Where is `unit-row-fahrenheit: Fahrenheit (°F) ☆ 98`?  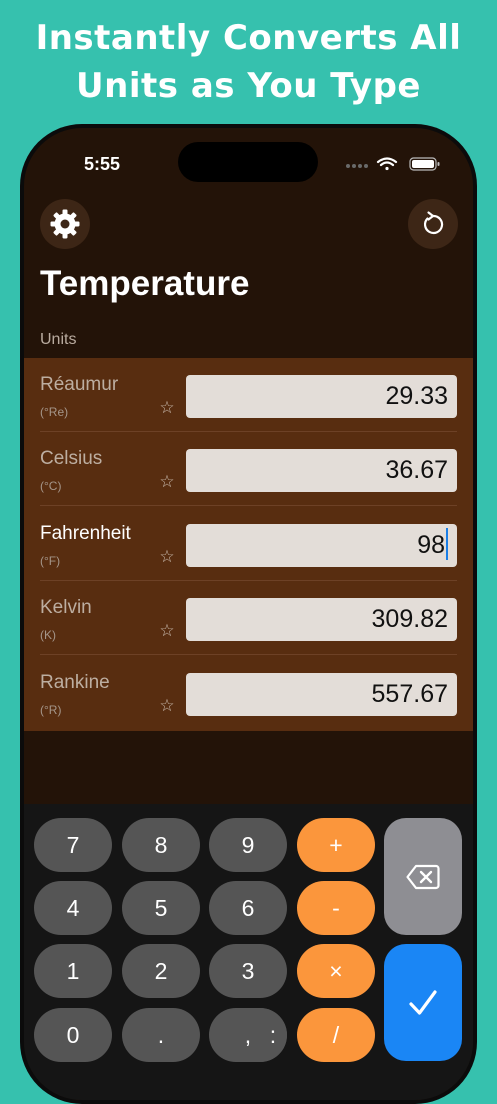 unit-row-fahrenheit: Fahrenheit (°F) ☆ 98 is located at coordinates (248, 544).